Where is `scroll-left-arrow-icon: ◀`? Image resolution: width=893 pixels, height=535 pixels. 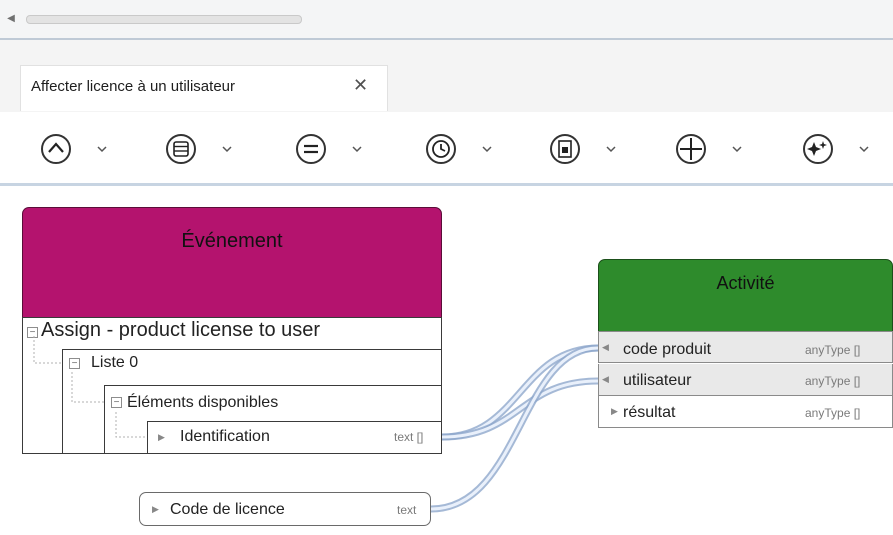 scroll-left-arrow-icon: ◀ is located at coordinates (11, 19).